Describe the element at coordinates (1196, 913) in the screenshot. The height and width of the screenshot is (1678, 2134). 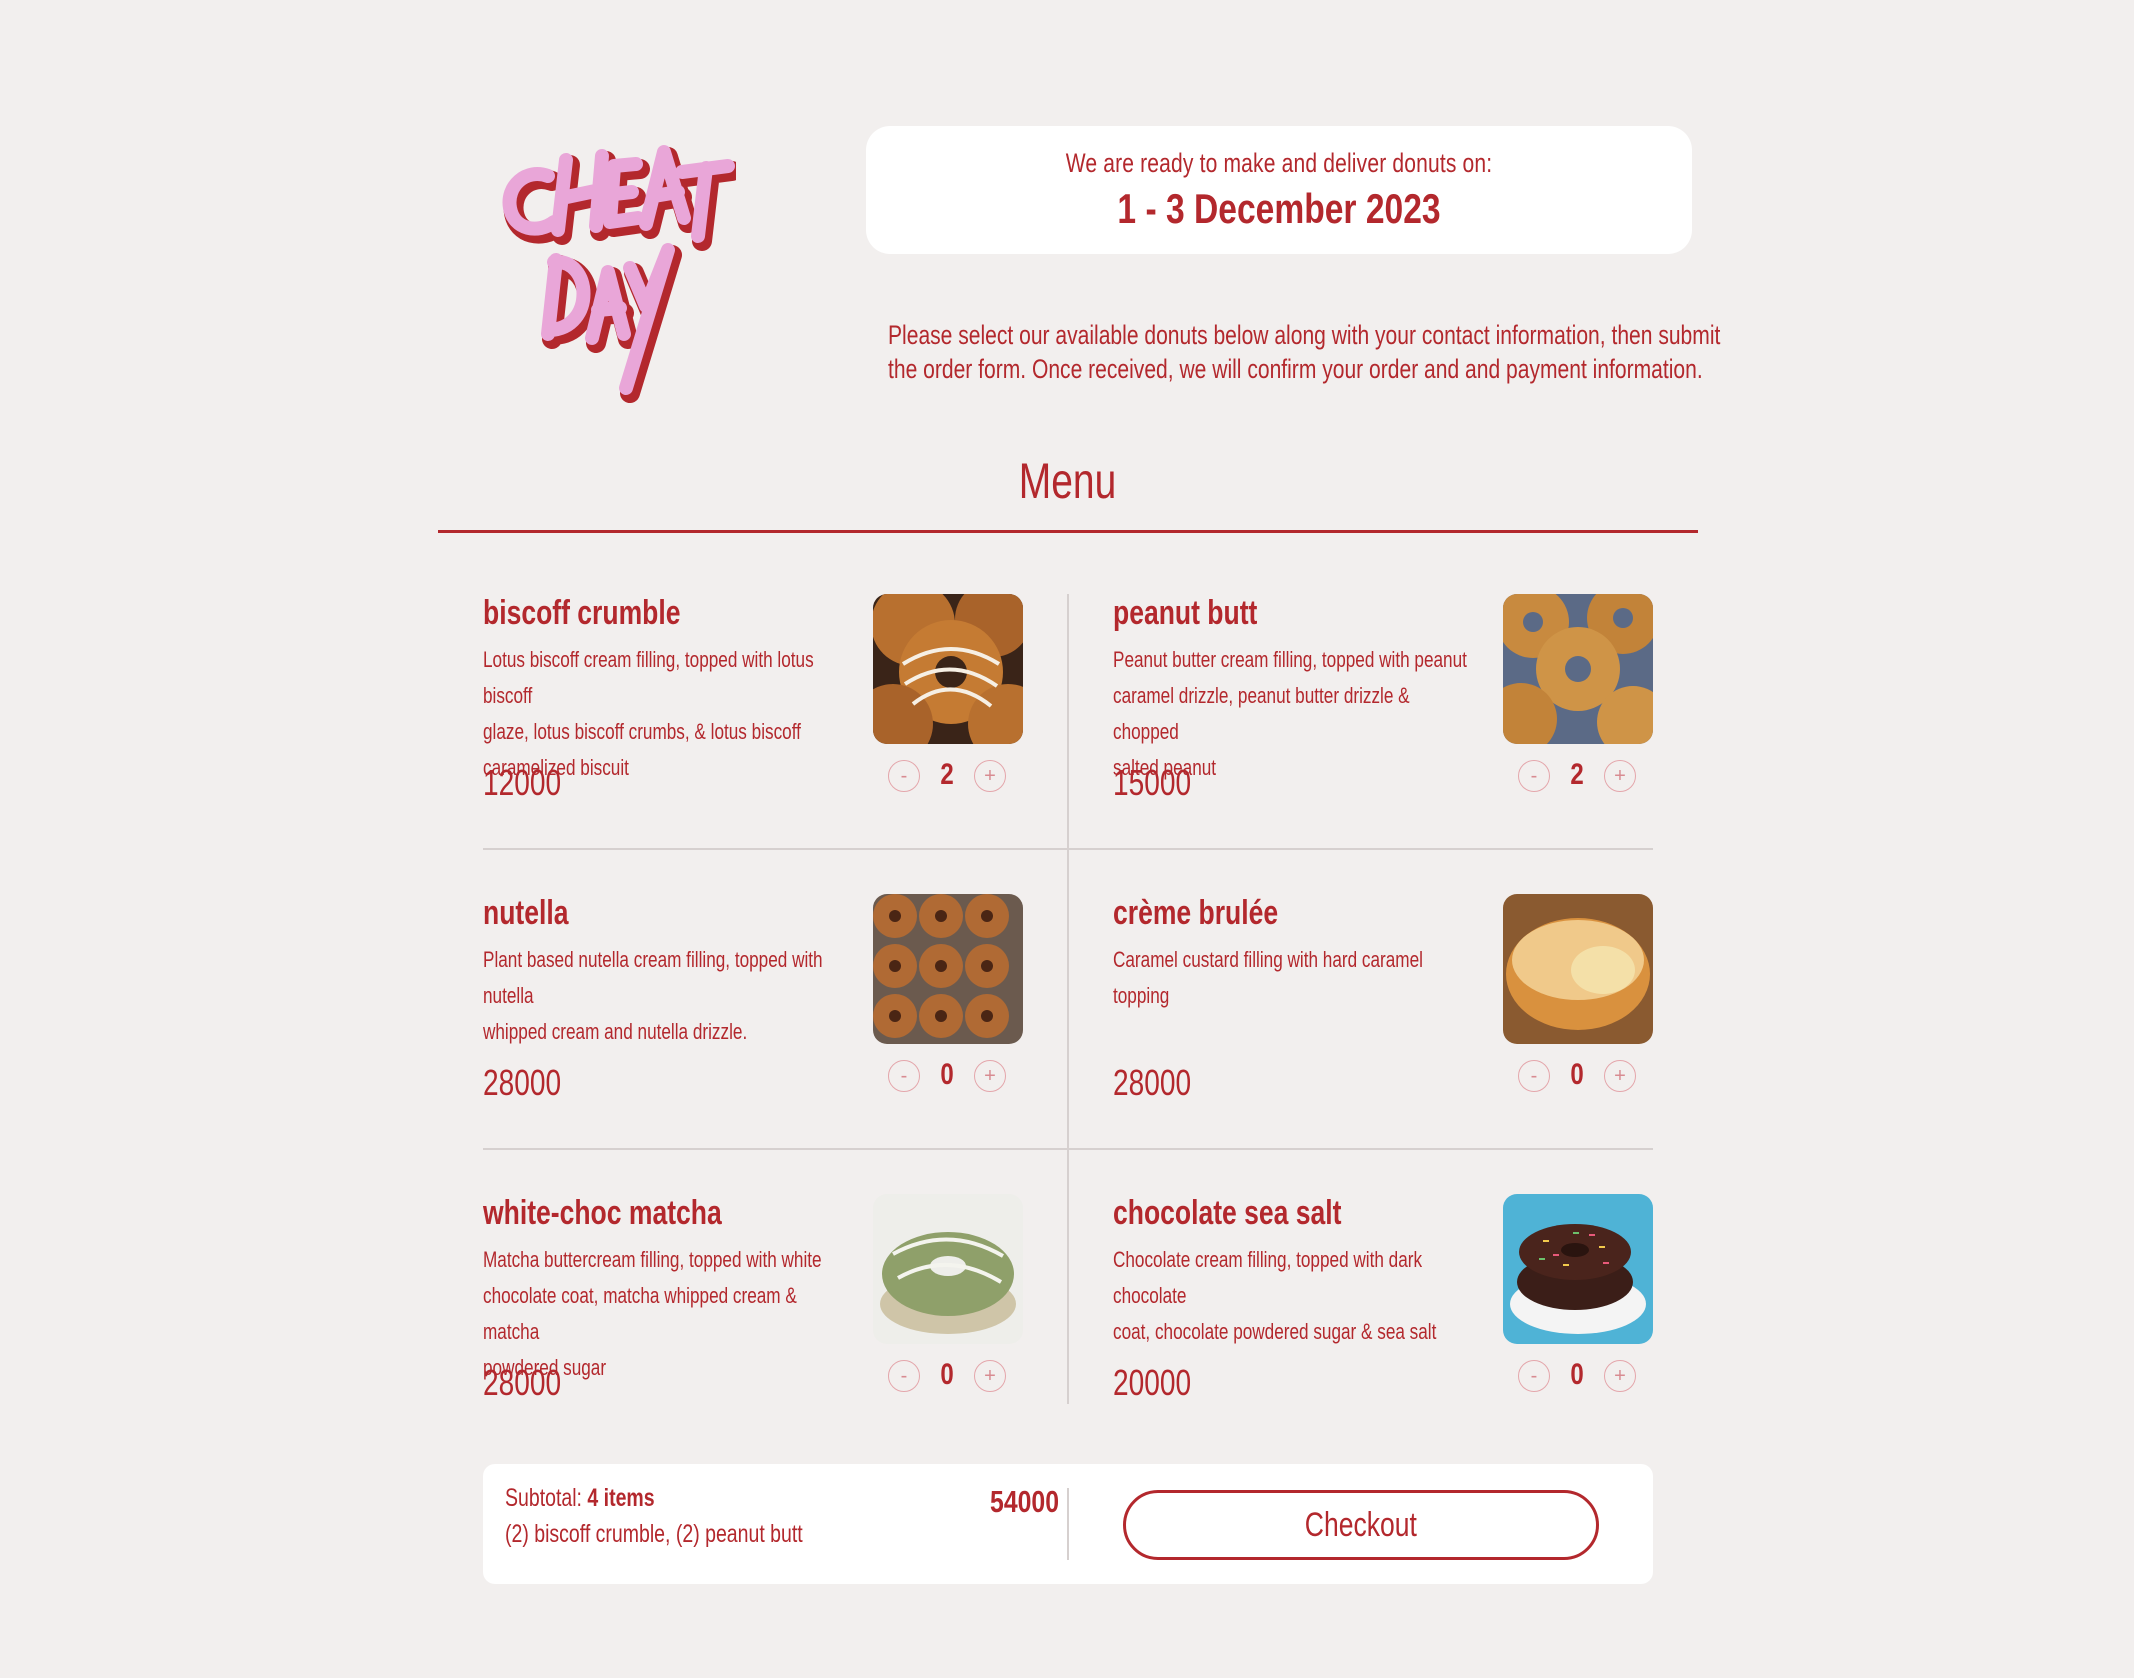
I see `item-name: crème brulée` at that location.